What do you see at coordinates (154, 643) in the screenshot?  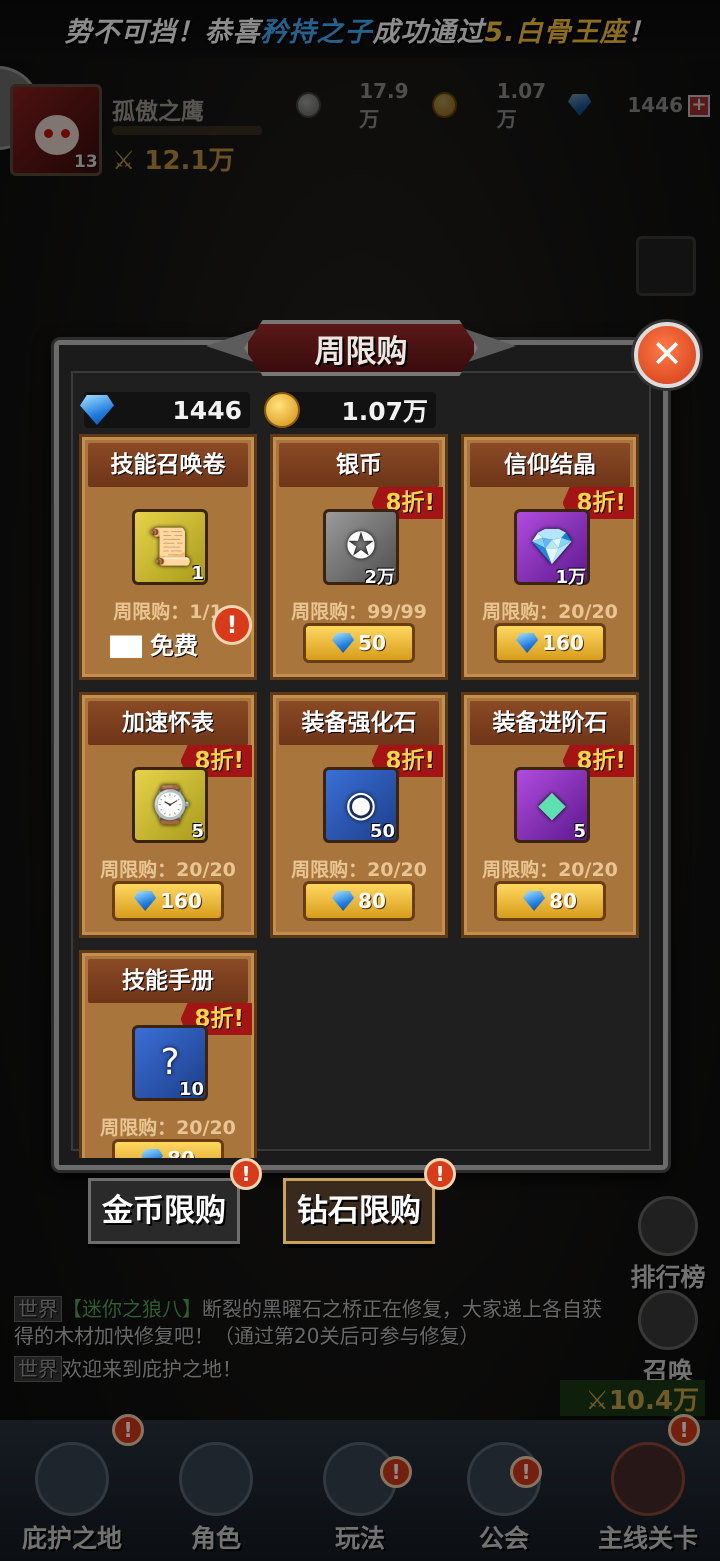 I see `free-claim-button: 免费` at bounding box center [154, 643].